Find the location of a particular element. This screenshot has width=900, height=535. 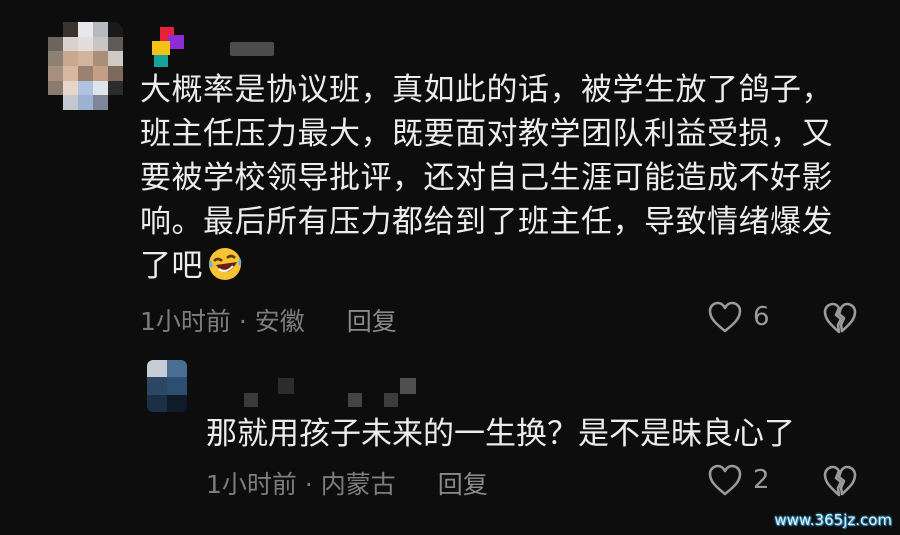

replier-avatar is located at coordinates (167, 386).